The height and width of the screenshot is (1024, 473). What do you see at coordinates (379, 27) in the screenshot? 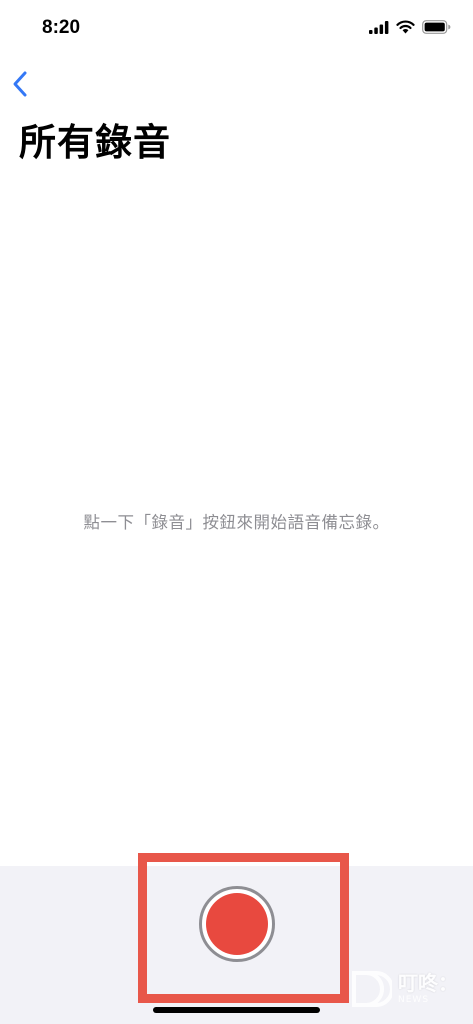
I see `cellular-signal-icon` at bounding box center [379, 27].